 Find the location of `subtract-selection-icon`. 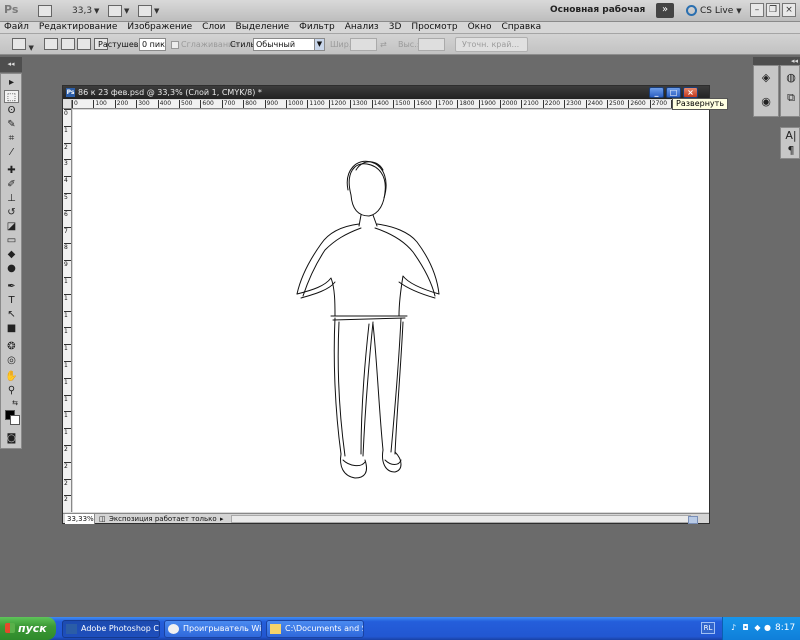

subtract-selection-icon is located at coordinates (84, 44).